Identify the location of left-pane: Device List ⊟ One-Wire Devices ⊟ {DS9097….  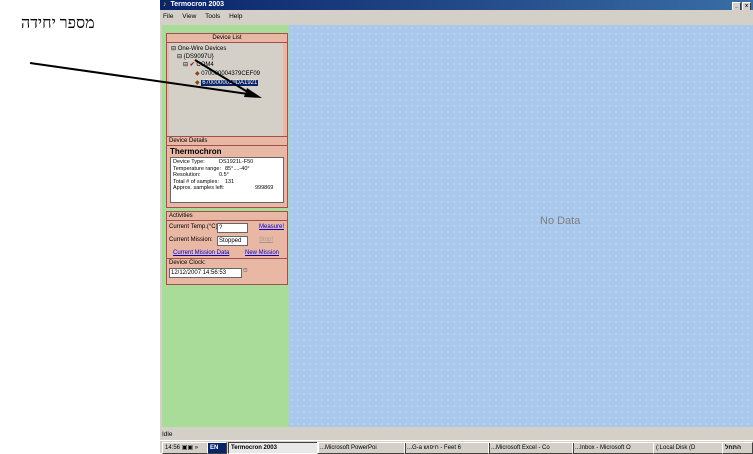
(225, 226).